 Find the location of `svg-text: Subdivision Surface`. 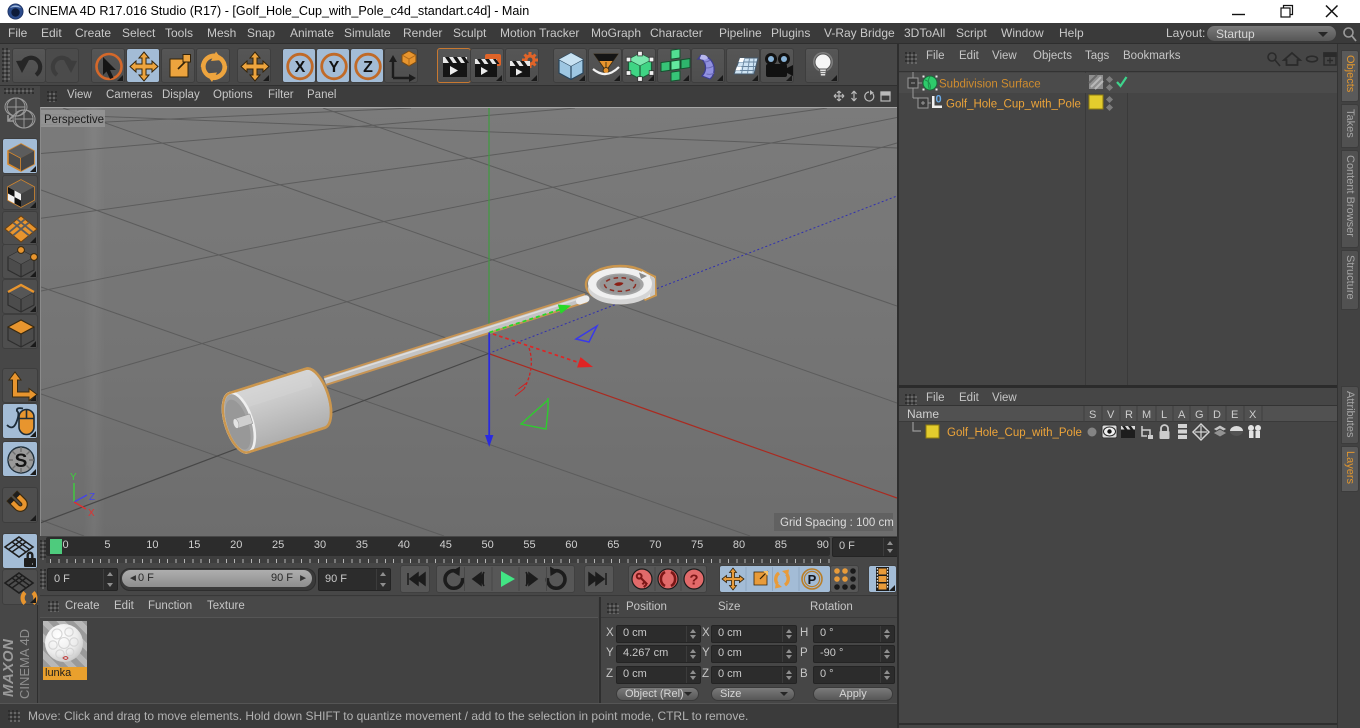

svg-text: Subdivision Surface is located at coordinates (990, 85).